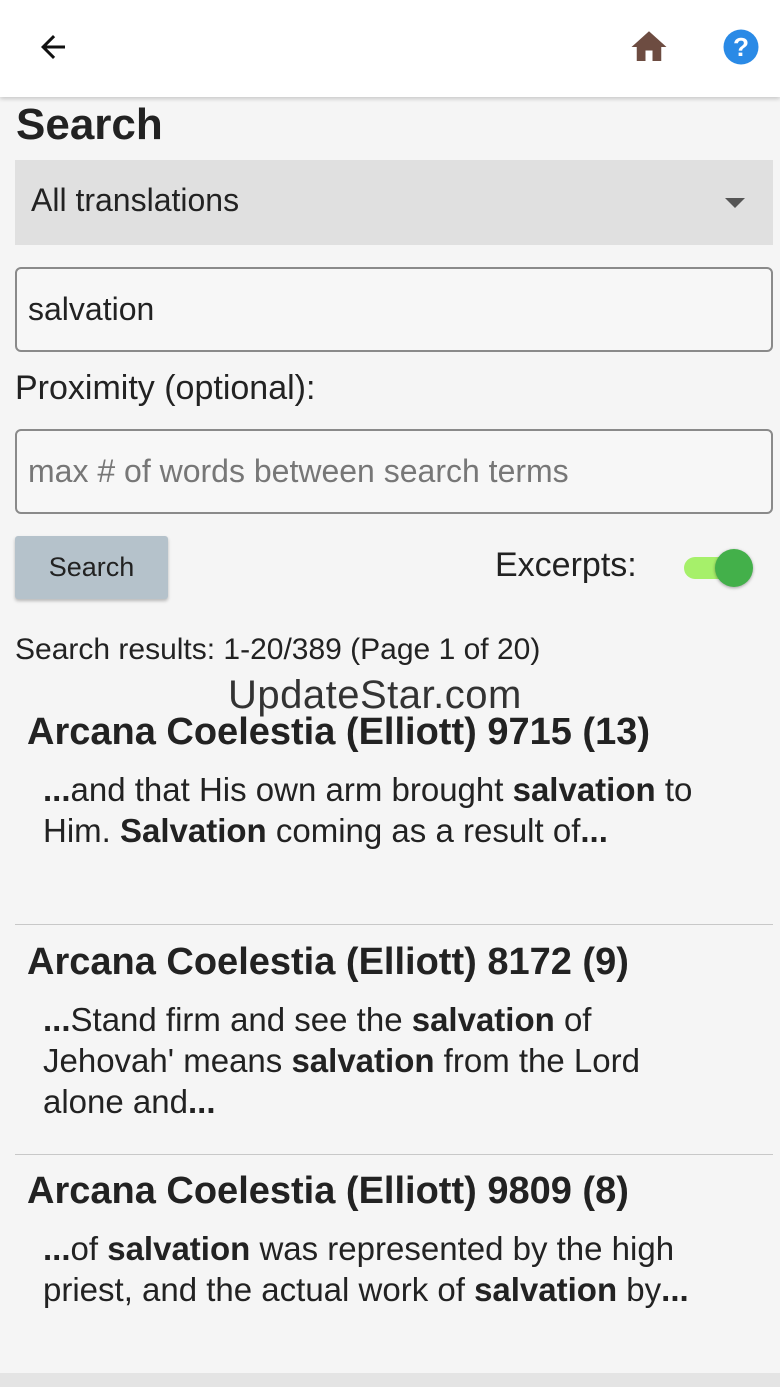  What do you see at coordinates (328, 962) in the screenshot?
I see `result-title: Arcana Coelestia (Elliott) 8172 (9)` at bounding box center [328, 962].